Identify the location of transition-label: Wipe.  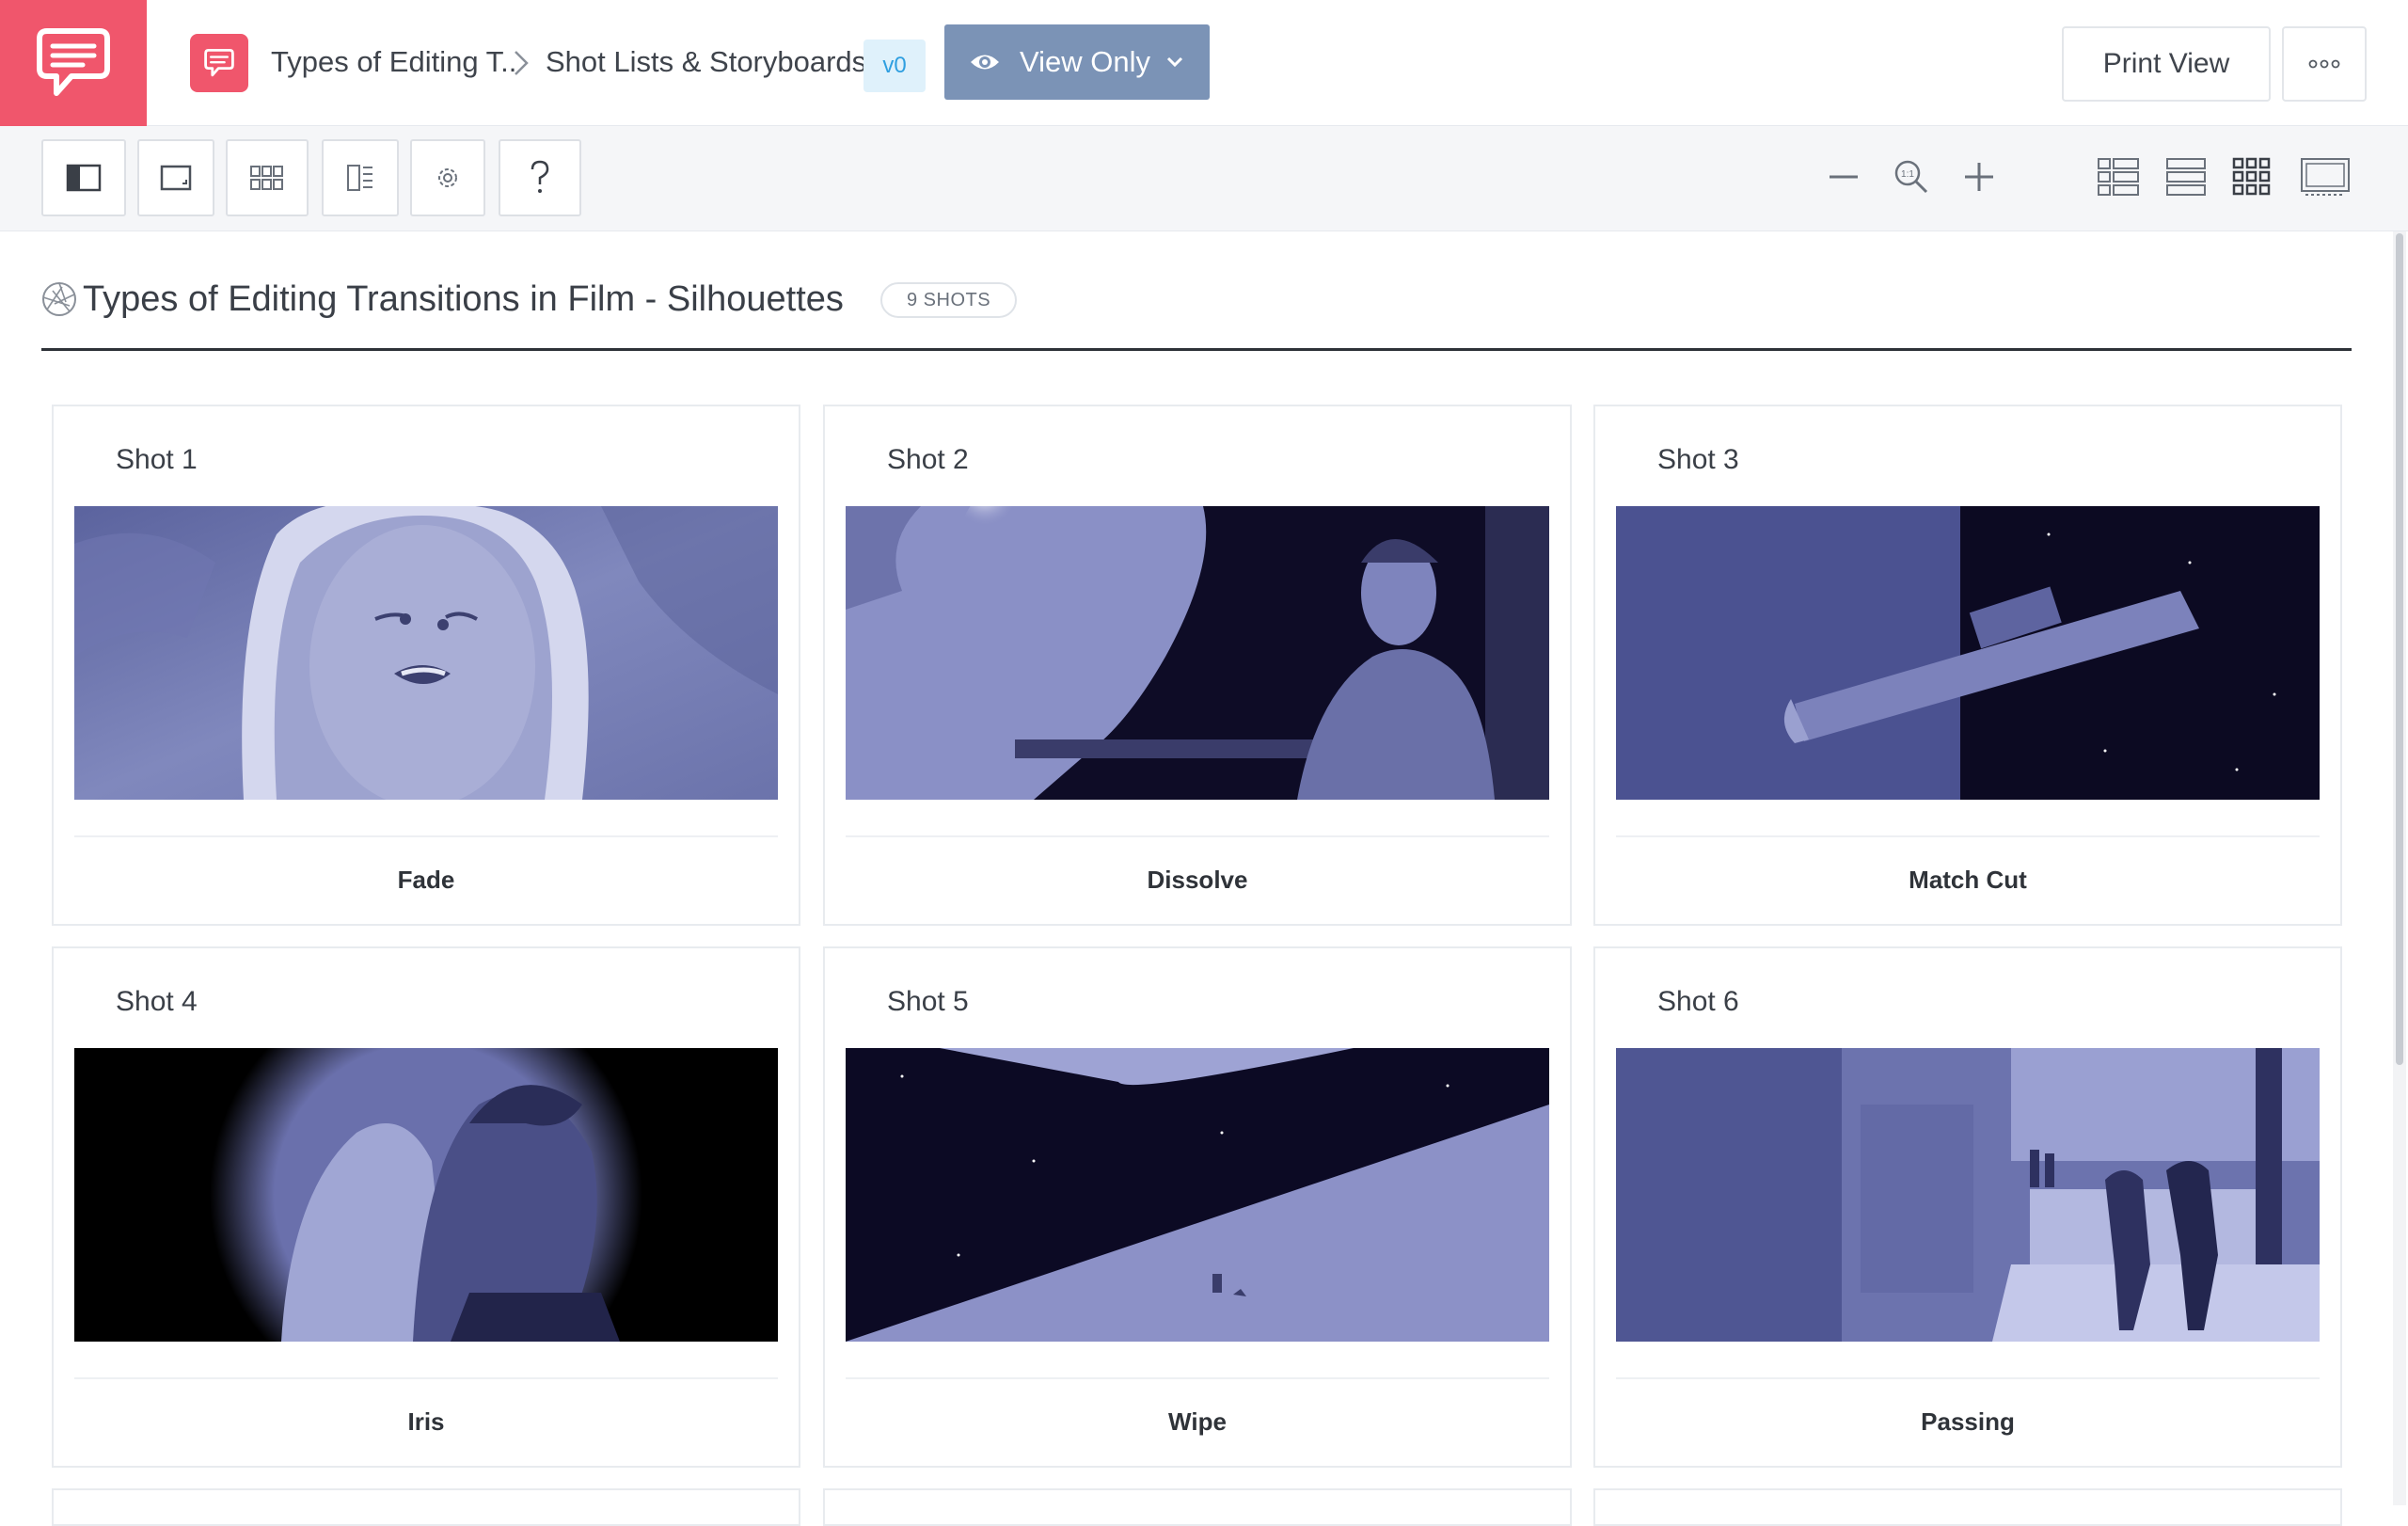
(1198, 1421).